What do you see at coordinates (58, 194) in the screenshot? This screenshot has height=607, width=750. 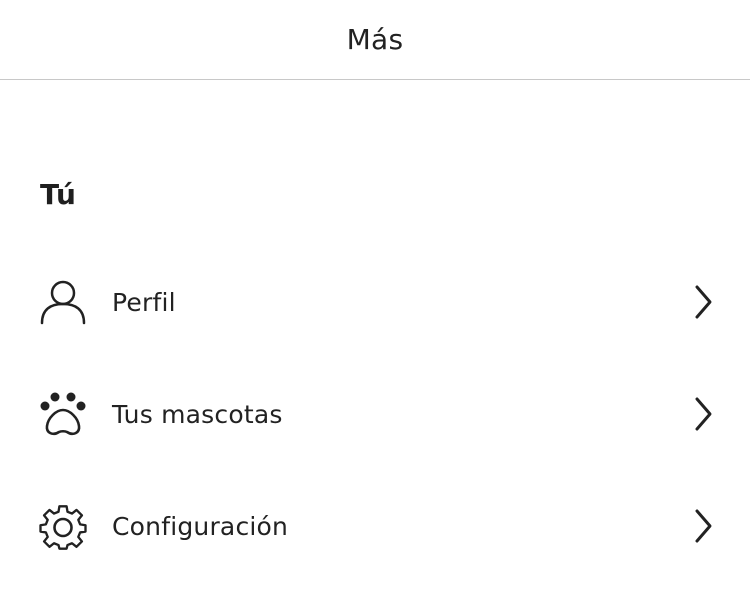 I see `section-title: Tú` at bounding box center [58, 194].